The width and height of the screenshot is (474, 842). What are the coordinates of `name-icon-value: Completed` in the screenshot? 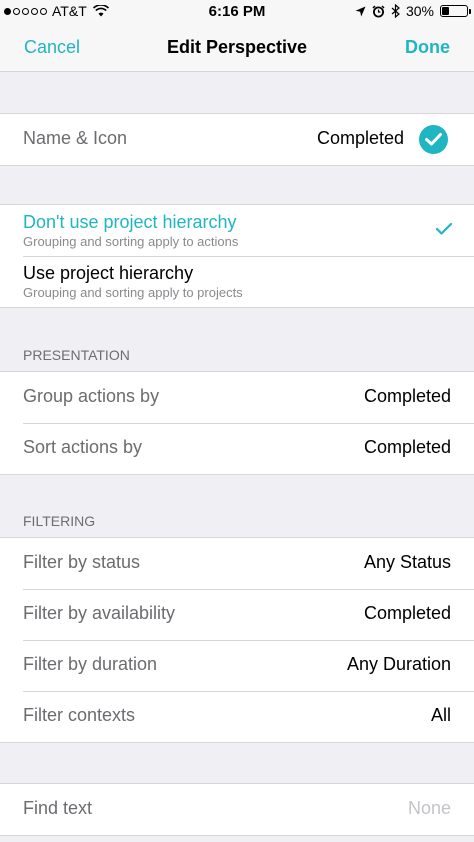 It's located at (360, 138).